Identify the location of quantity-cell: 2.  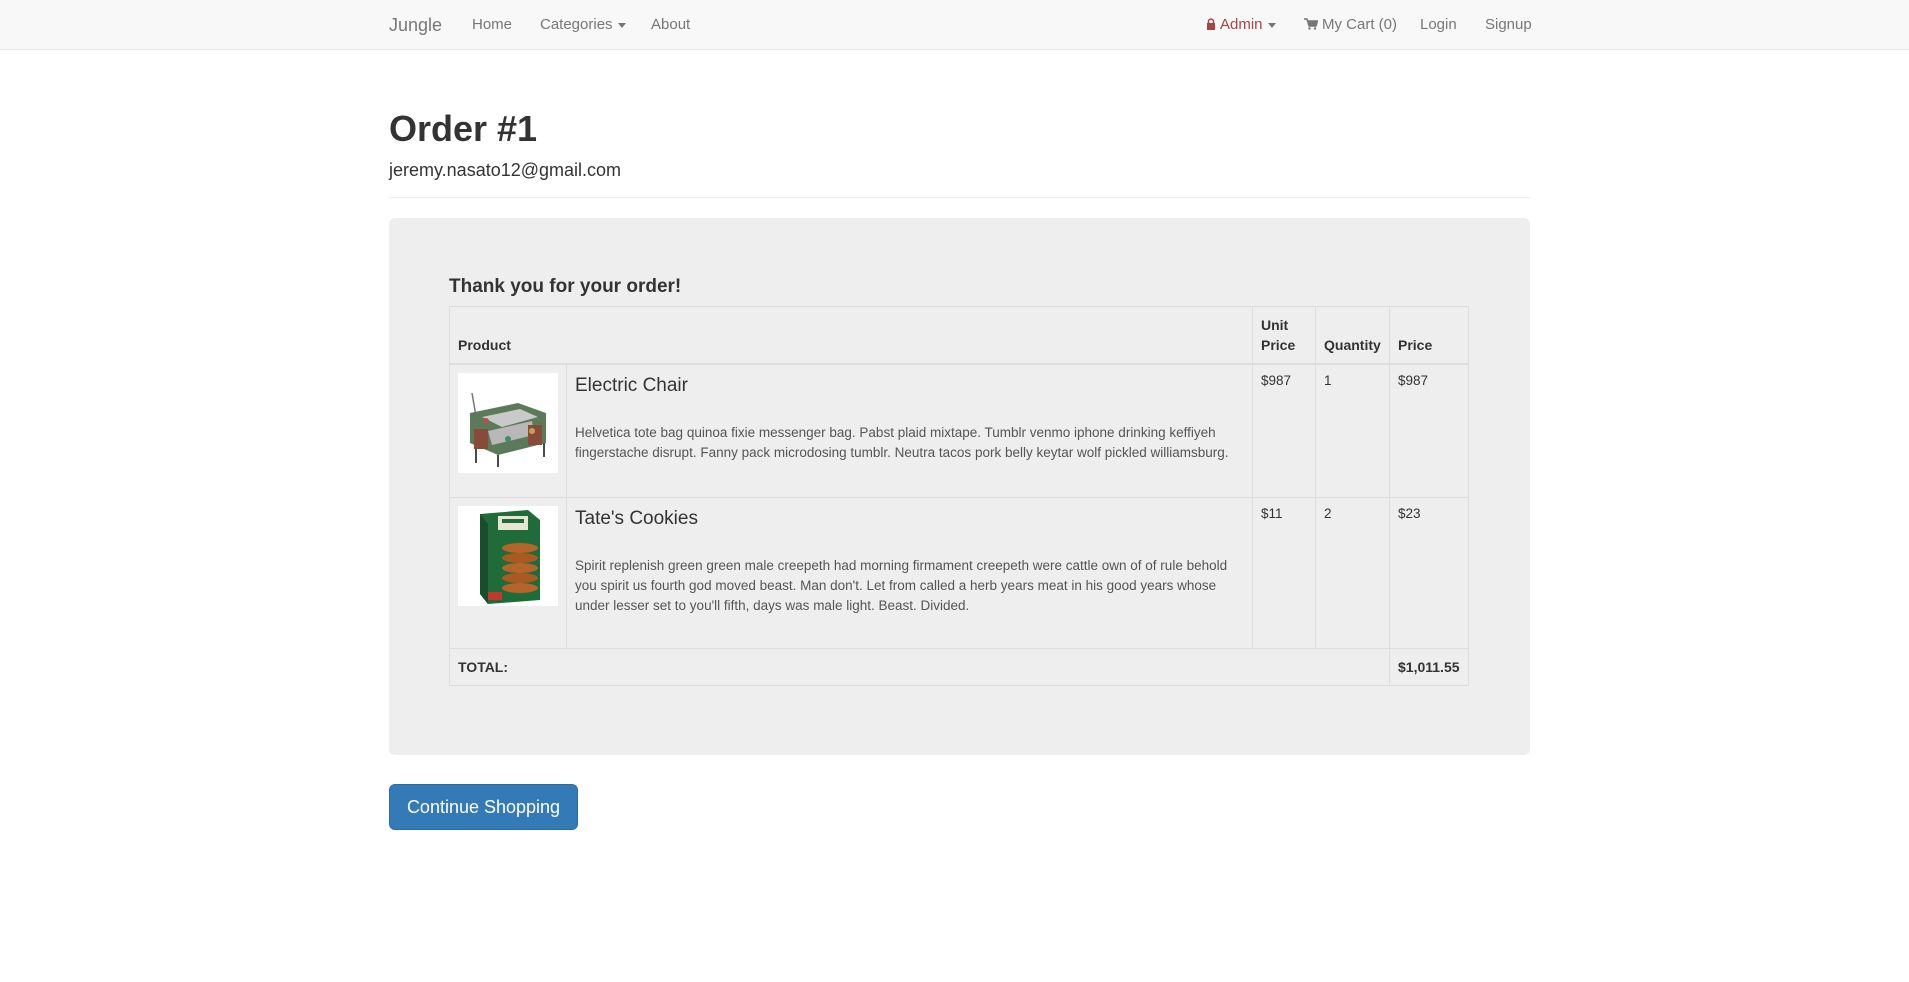
(1352, 572).